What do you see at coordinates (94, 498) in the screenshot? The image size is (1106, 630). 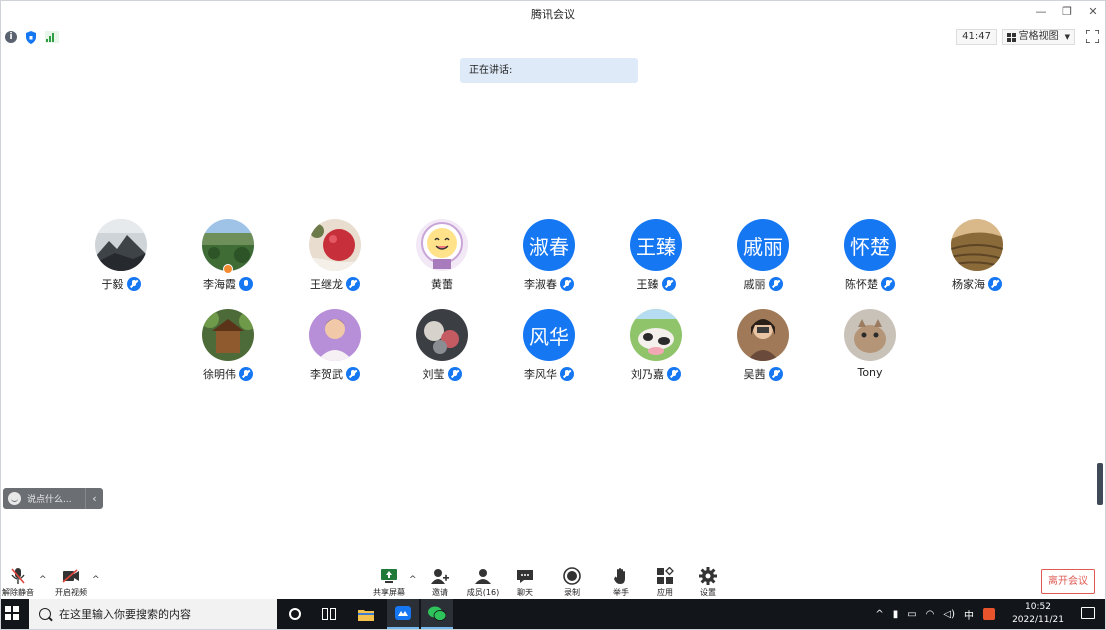 I see `collapse-chat-icon: ‹` at bounding box center [94, 498].